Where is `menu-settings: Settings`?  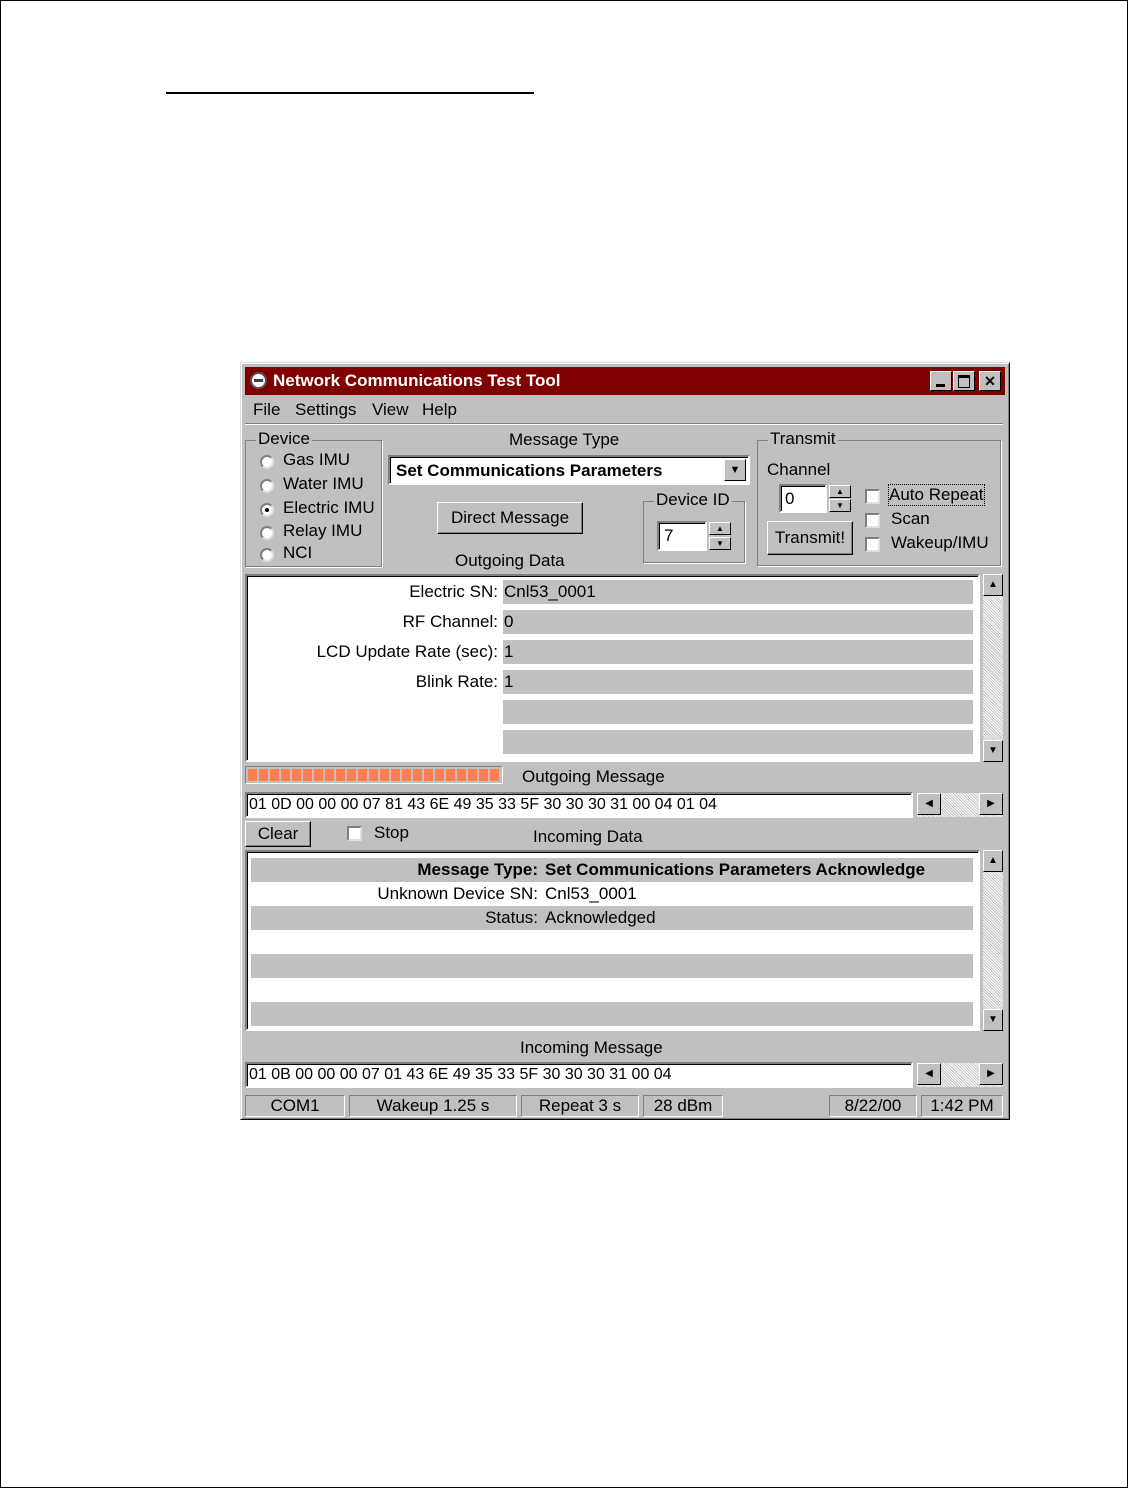 menu-settings: Settings is located at coordinates (325, 410).